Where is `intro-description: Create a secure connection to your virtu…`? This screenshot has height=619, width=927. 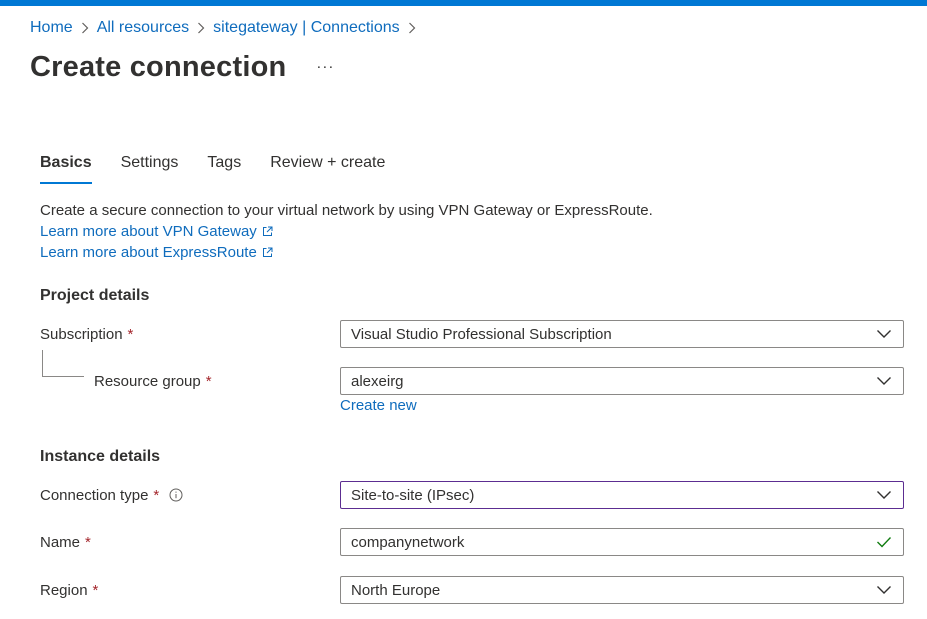 intro-description: Create a secure connection to your virtu… is located at coordinates (346, 210).